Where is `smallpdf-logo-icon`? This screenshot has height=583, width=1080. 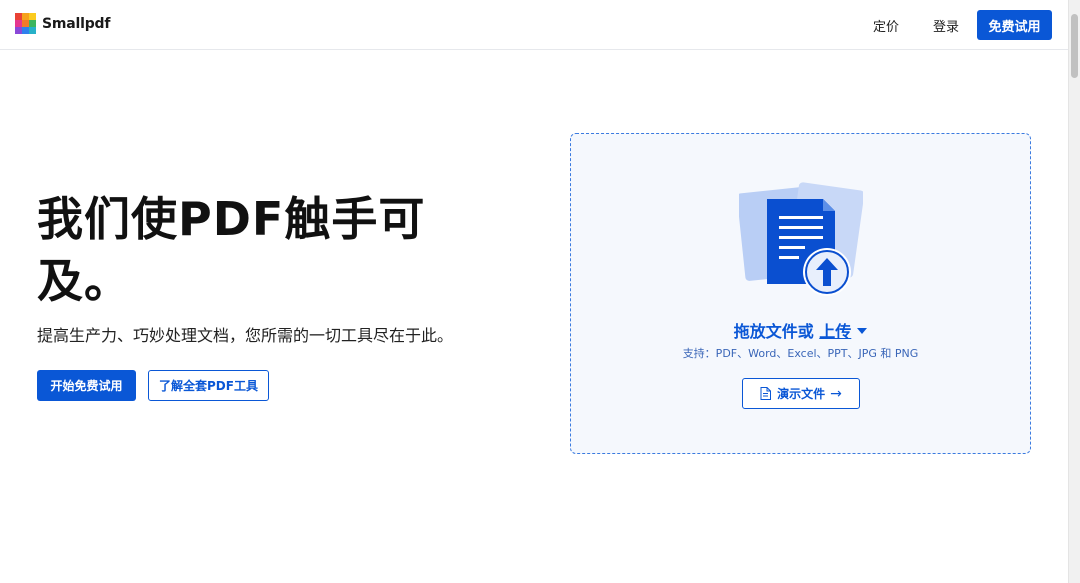 smallpdf-logo-icon is located at coordinates (25, 23).